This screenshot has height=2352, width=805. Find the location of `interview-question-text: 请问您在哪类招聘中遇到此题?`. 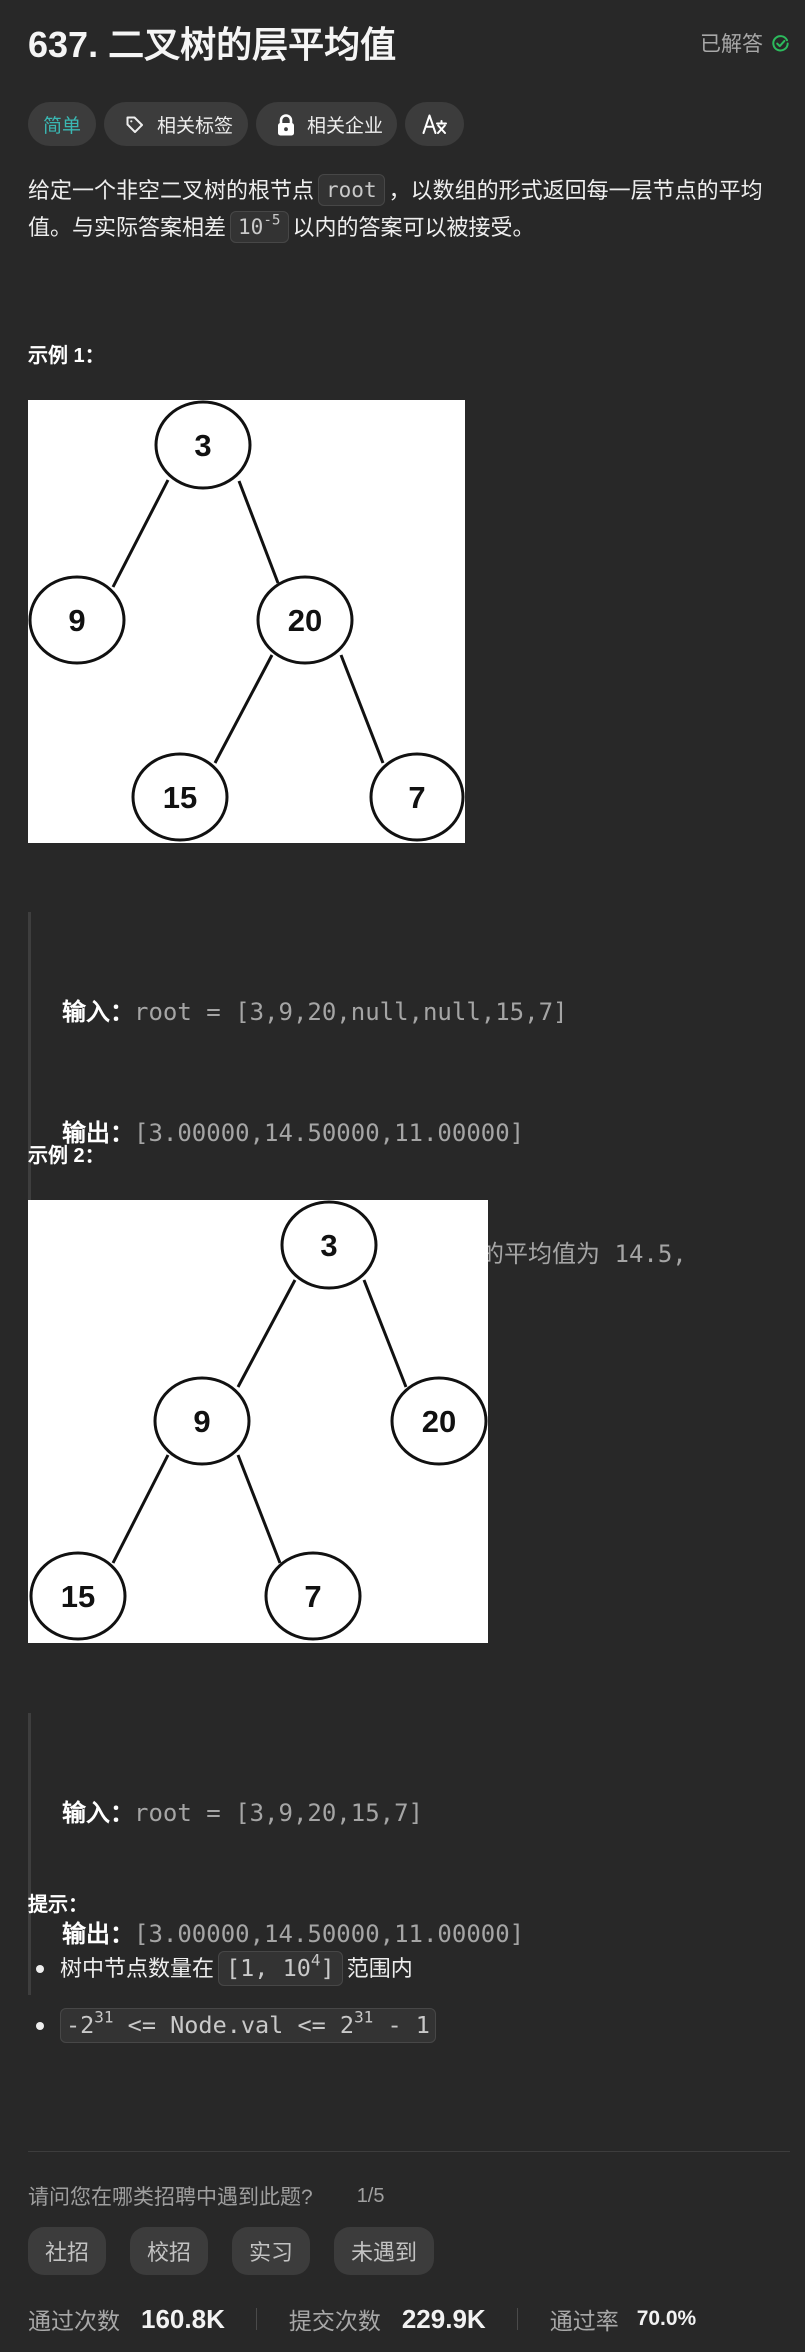

interview-question-text: 请问您在哪类招聘中遇到此题? is located at coordinates (170, 2197).